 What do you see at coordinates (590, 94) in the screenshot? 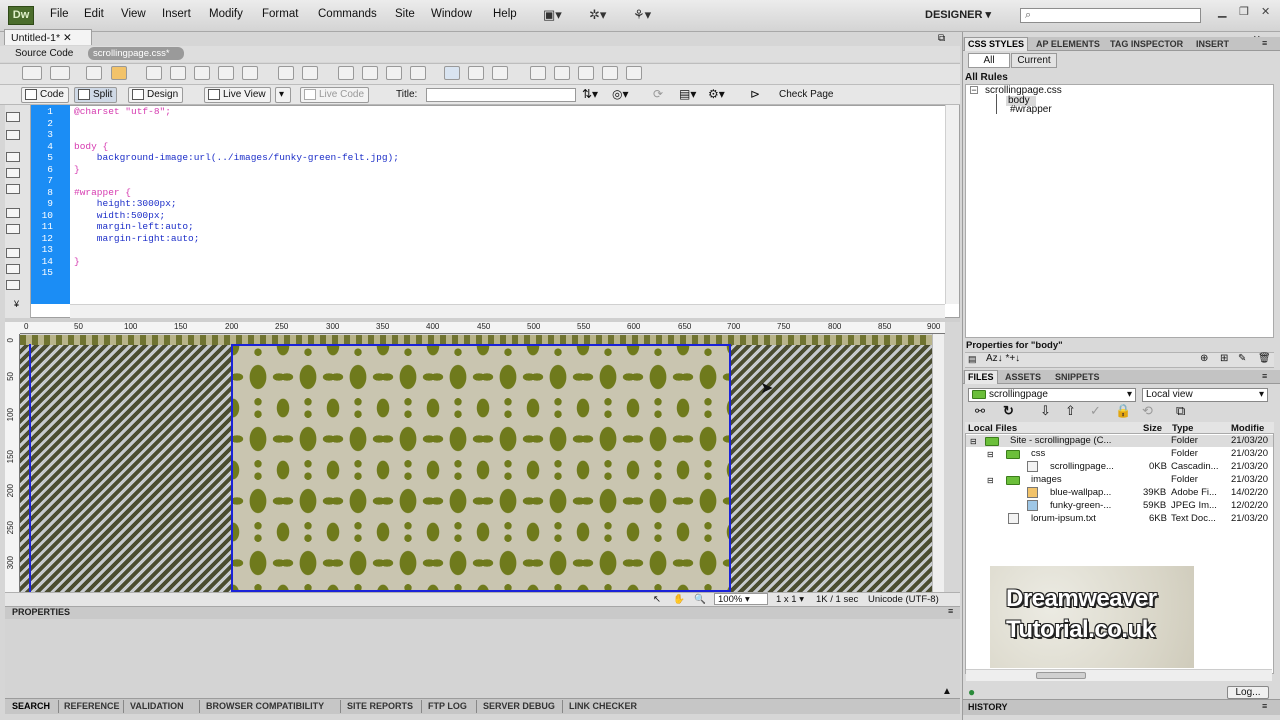
I see `file-management-icon: ⇅▾` at bounding box center [590, 94].